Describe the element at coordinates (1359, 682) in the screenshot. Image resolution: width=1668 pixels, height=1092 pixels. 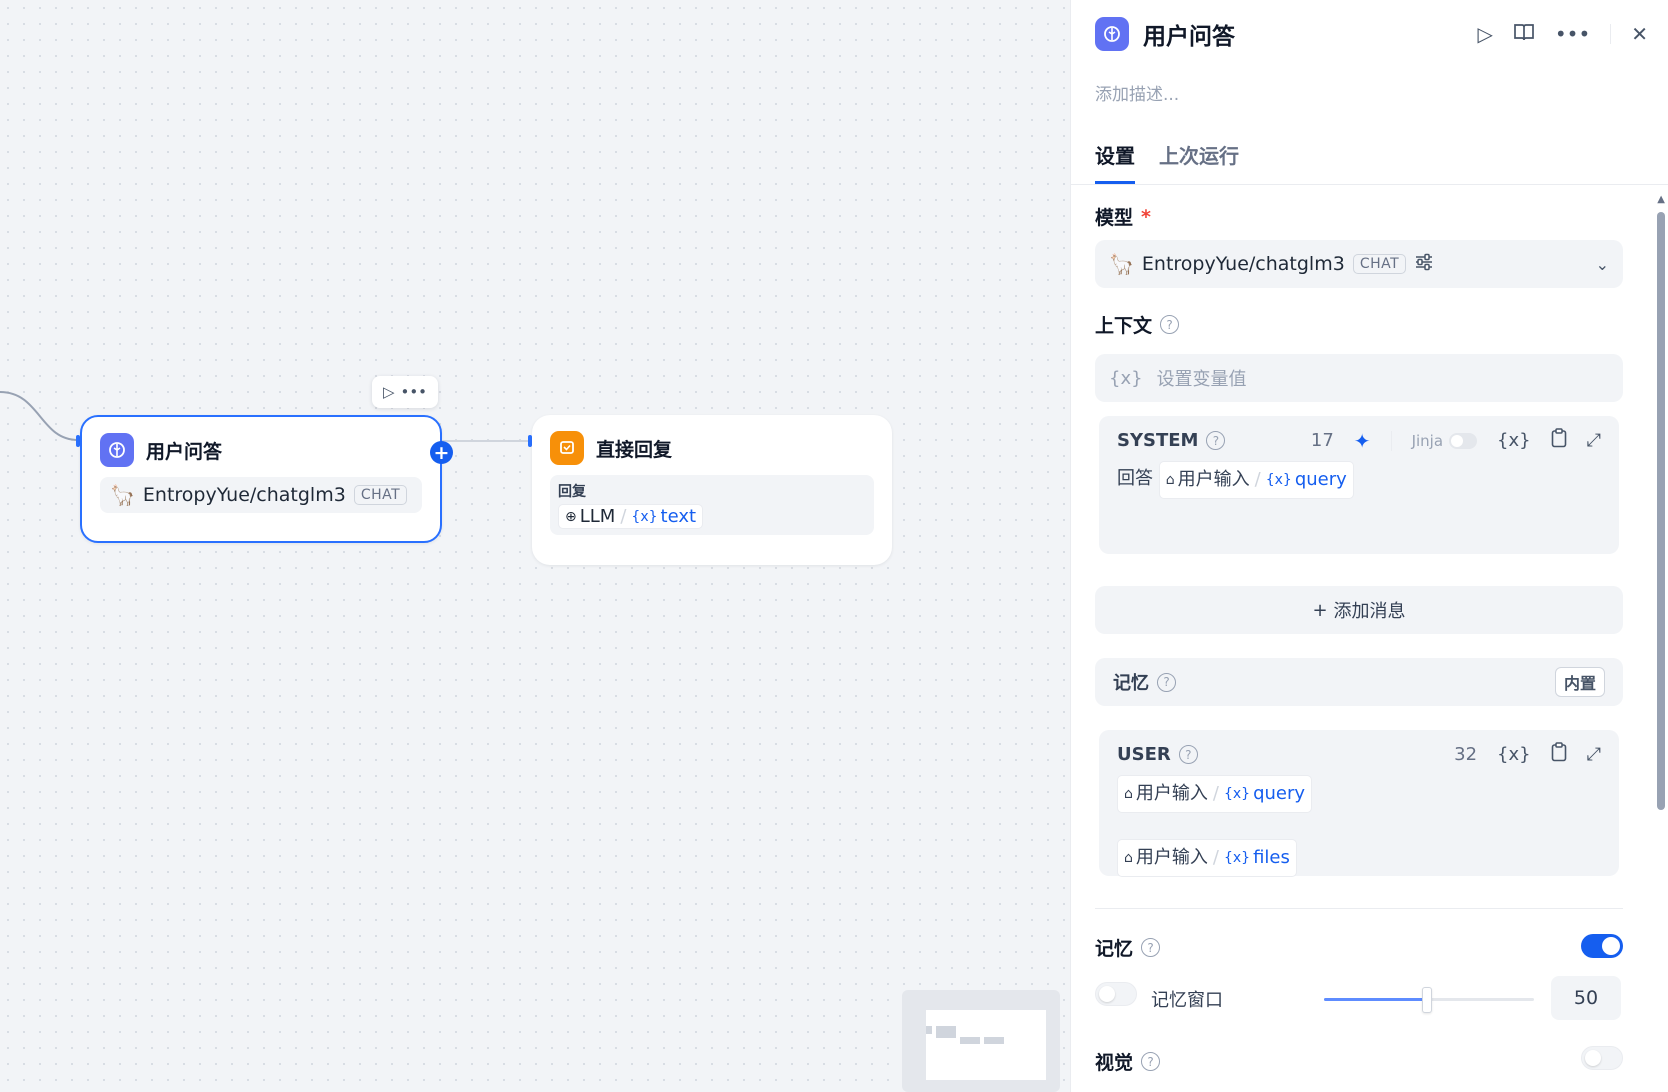
I see `memory-block: 记忆 ? 内置` at that location.